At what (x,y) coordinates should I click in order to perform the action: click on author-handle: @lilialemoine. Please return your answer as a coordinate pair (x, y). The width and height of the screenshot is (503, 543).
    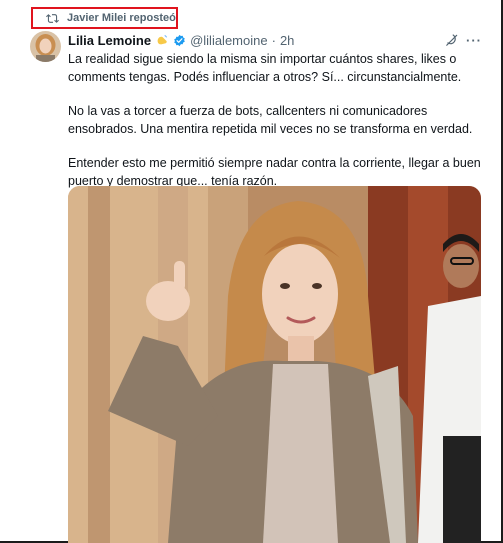
    Looking at the image, I should click on (229, 40).